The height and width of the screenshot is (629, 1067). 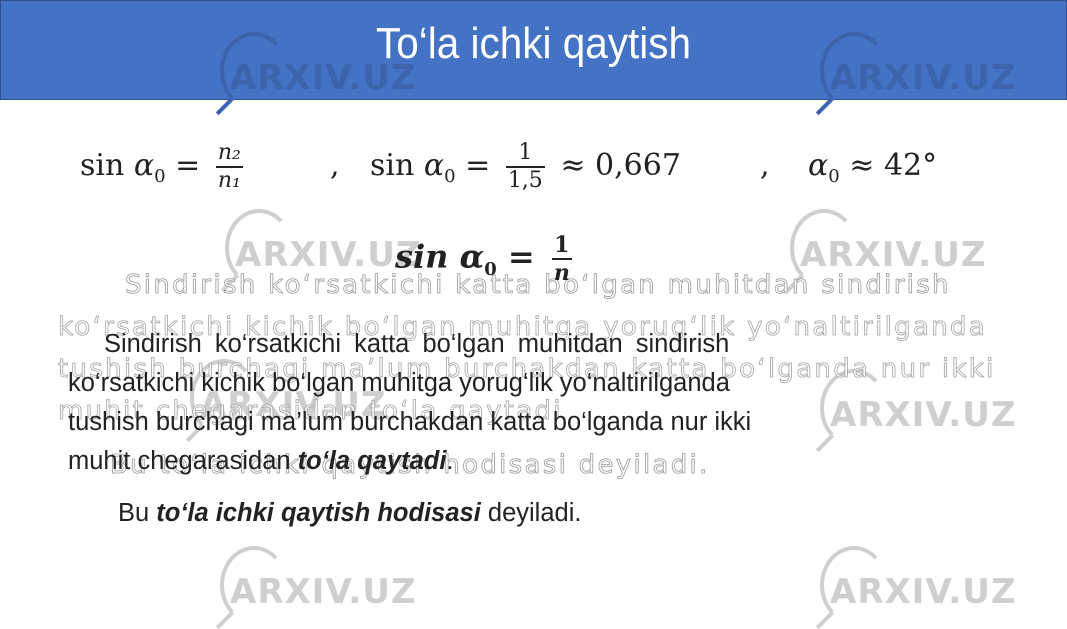 What do you see at coordinates (483, 259) in the screenshot?
I see `formula-main: sin α0 = 1n` at bounding box center [483, 259].